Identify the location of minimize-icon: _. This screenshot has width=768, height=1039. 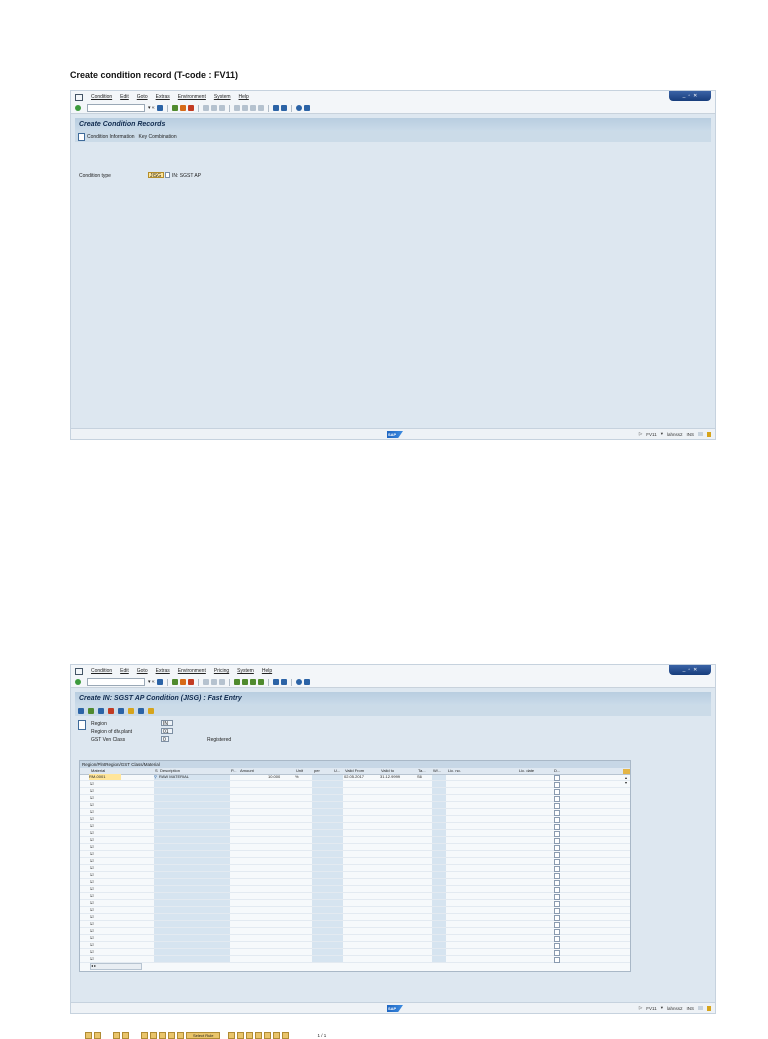
(684, 670).